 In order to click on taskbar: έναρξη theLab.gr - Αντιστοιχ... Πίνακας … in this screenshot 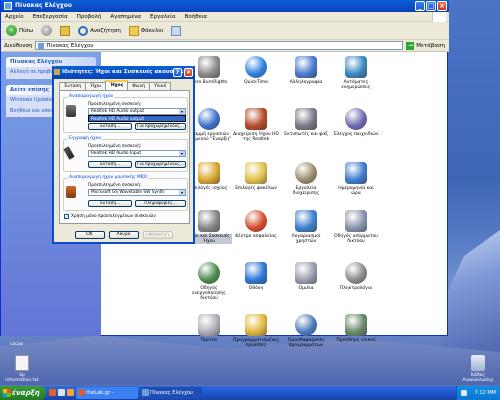, I will do `click(250, 393)`.